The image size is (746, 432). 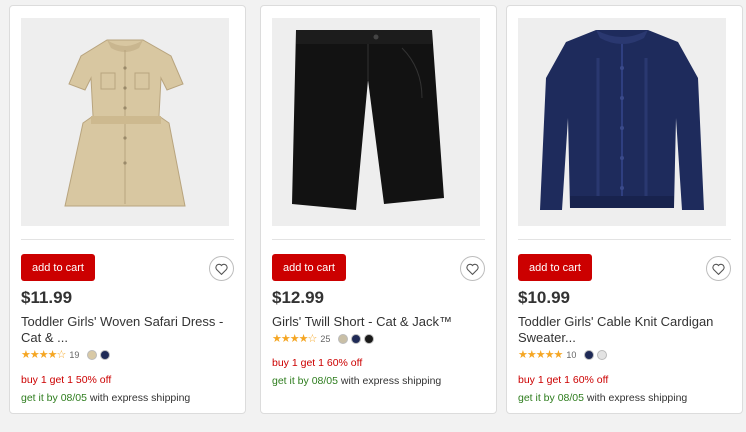 I want to click on review-count: 25, so click(x=325, y=339).